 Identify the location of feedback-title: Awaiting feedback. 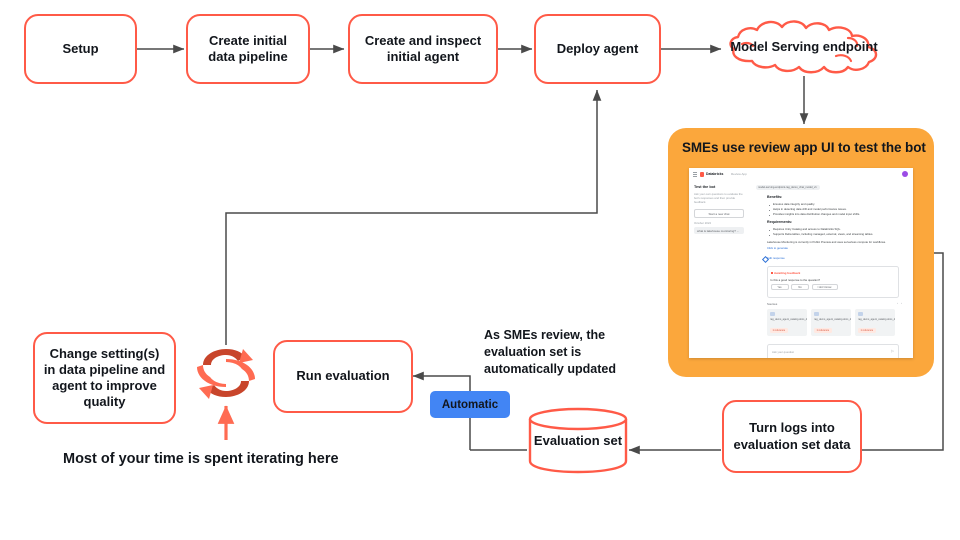
(787, 273).